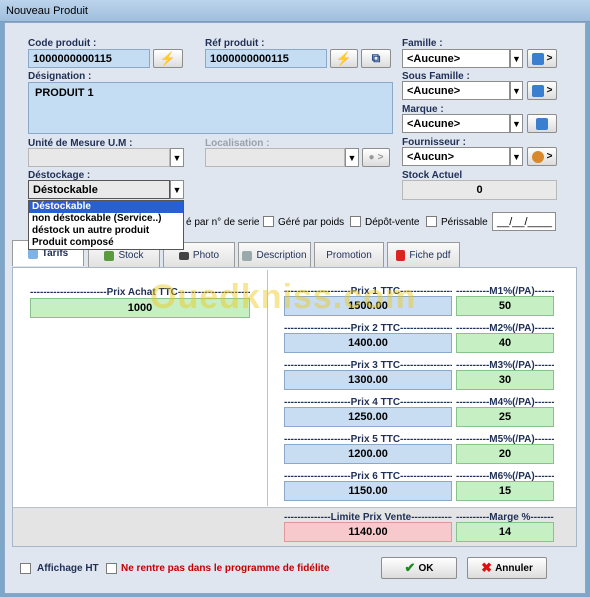 The height and width of the screenshot is (597, 590). Describe the element at coordinates (376, 157) in the screenshot. I see `localisation-add-button: ● >` at that location.